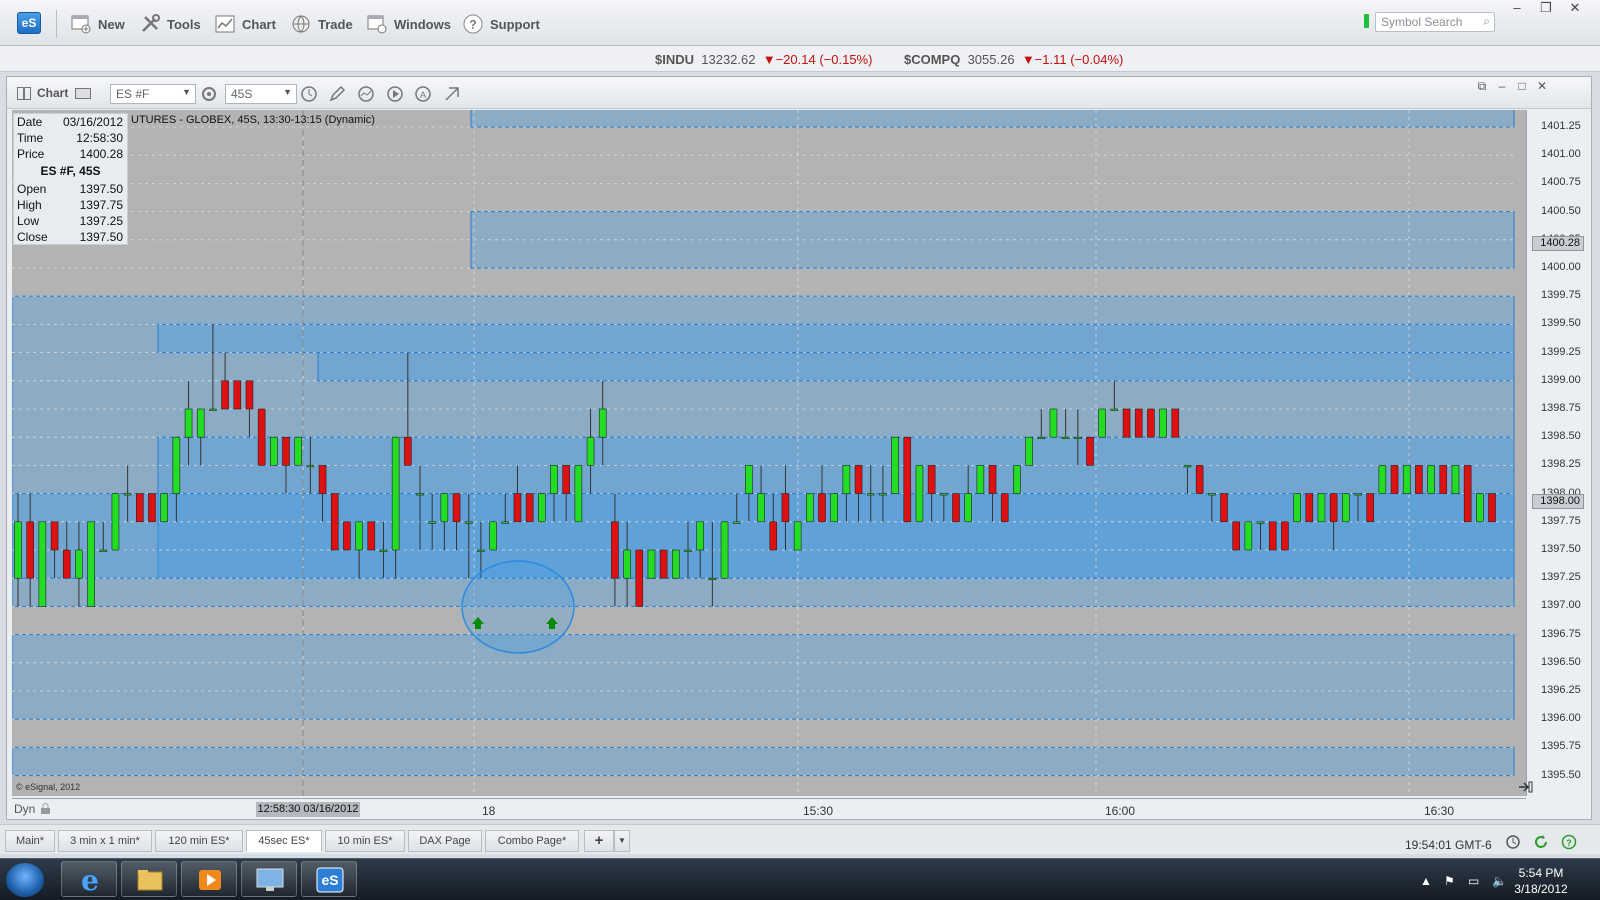  What do you see at coordinates (423, 94) in the screenshot?
I see `alert-icon: A` at bounding box center [423, 94].